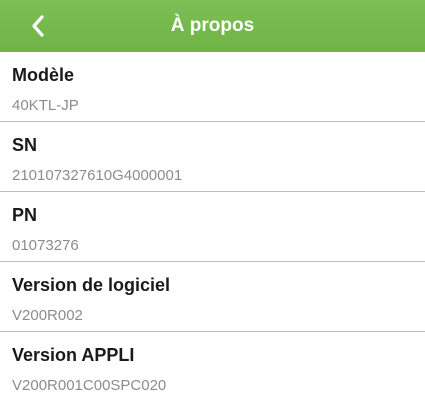 This screenshot has height=401, width=425. Describe the element at coordinates (89, 385) in the screenshot. I see `info-item-value: V200R001C00SPC020` at that location.